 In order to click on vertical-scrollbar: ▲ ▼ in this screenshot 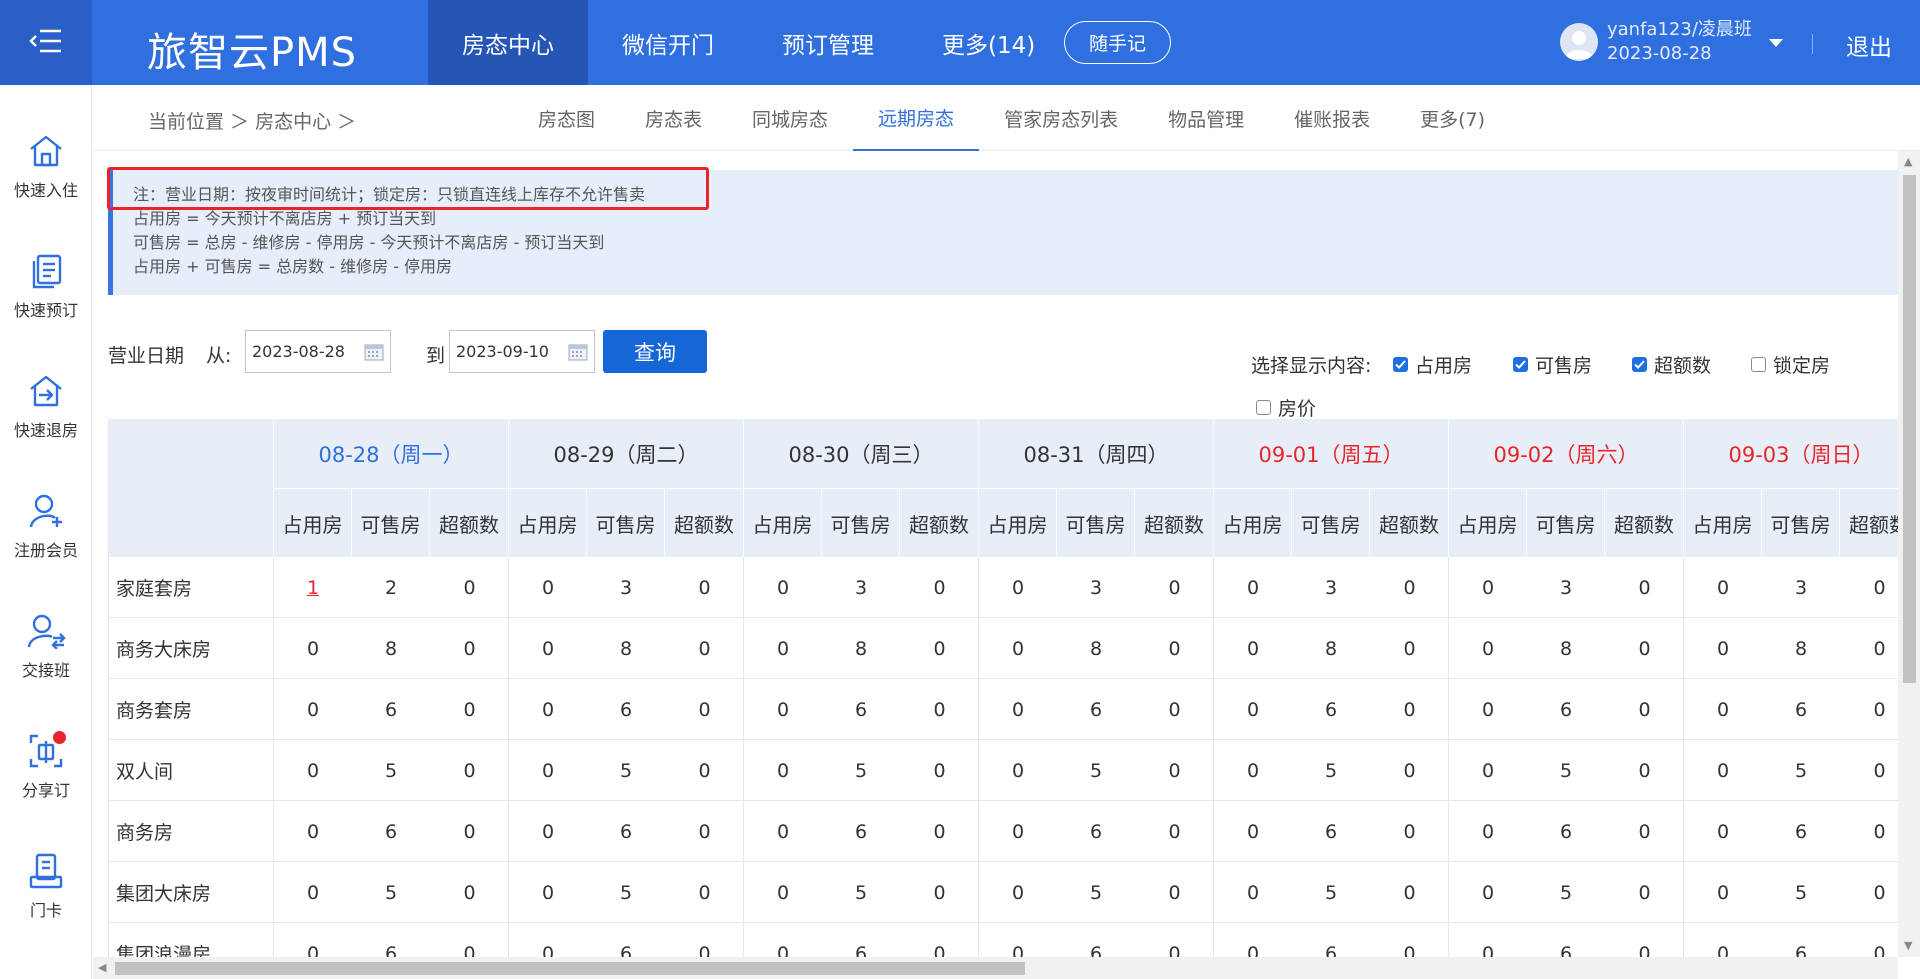, I will do `click(1909, 554)`.